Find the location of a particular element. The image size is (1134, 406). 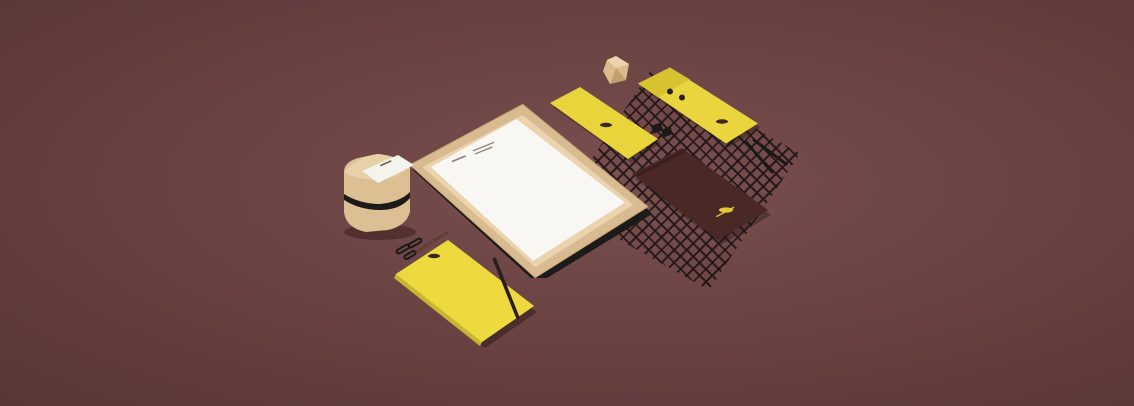

notebook-logo is located at coordinates (434, 256).